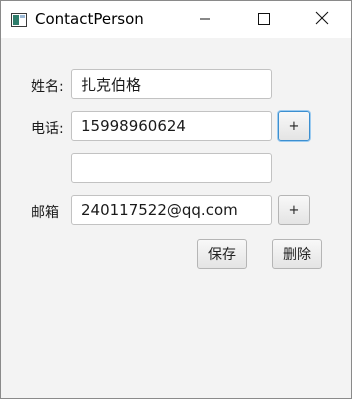 This screenshot has height=399, width=352. I want to click on save-button: 保存, so click(222, 254).